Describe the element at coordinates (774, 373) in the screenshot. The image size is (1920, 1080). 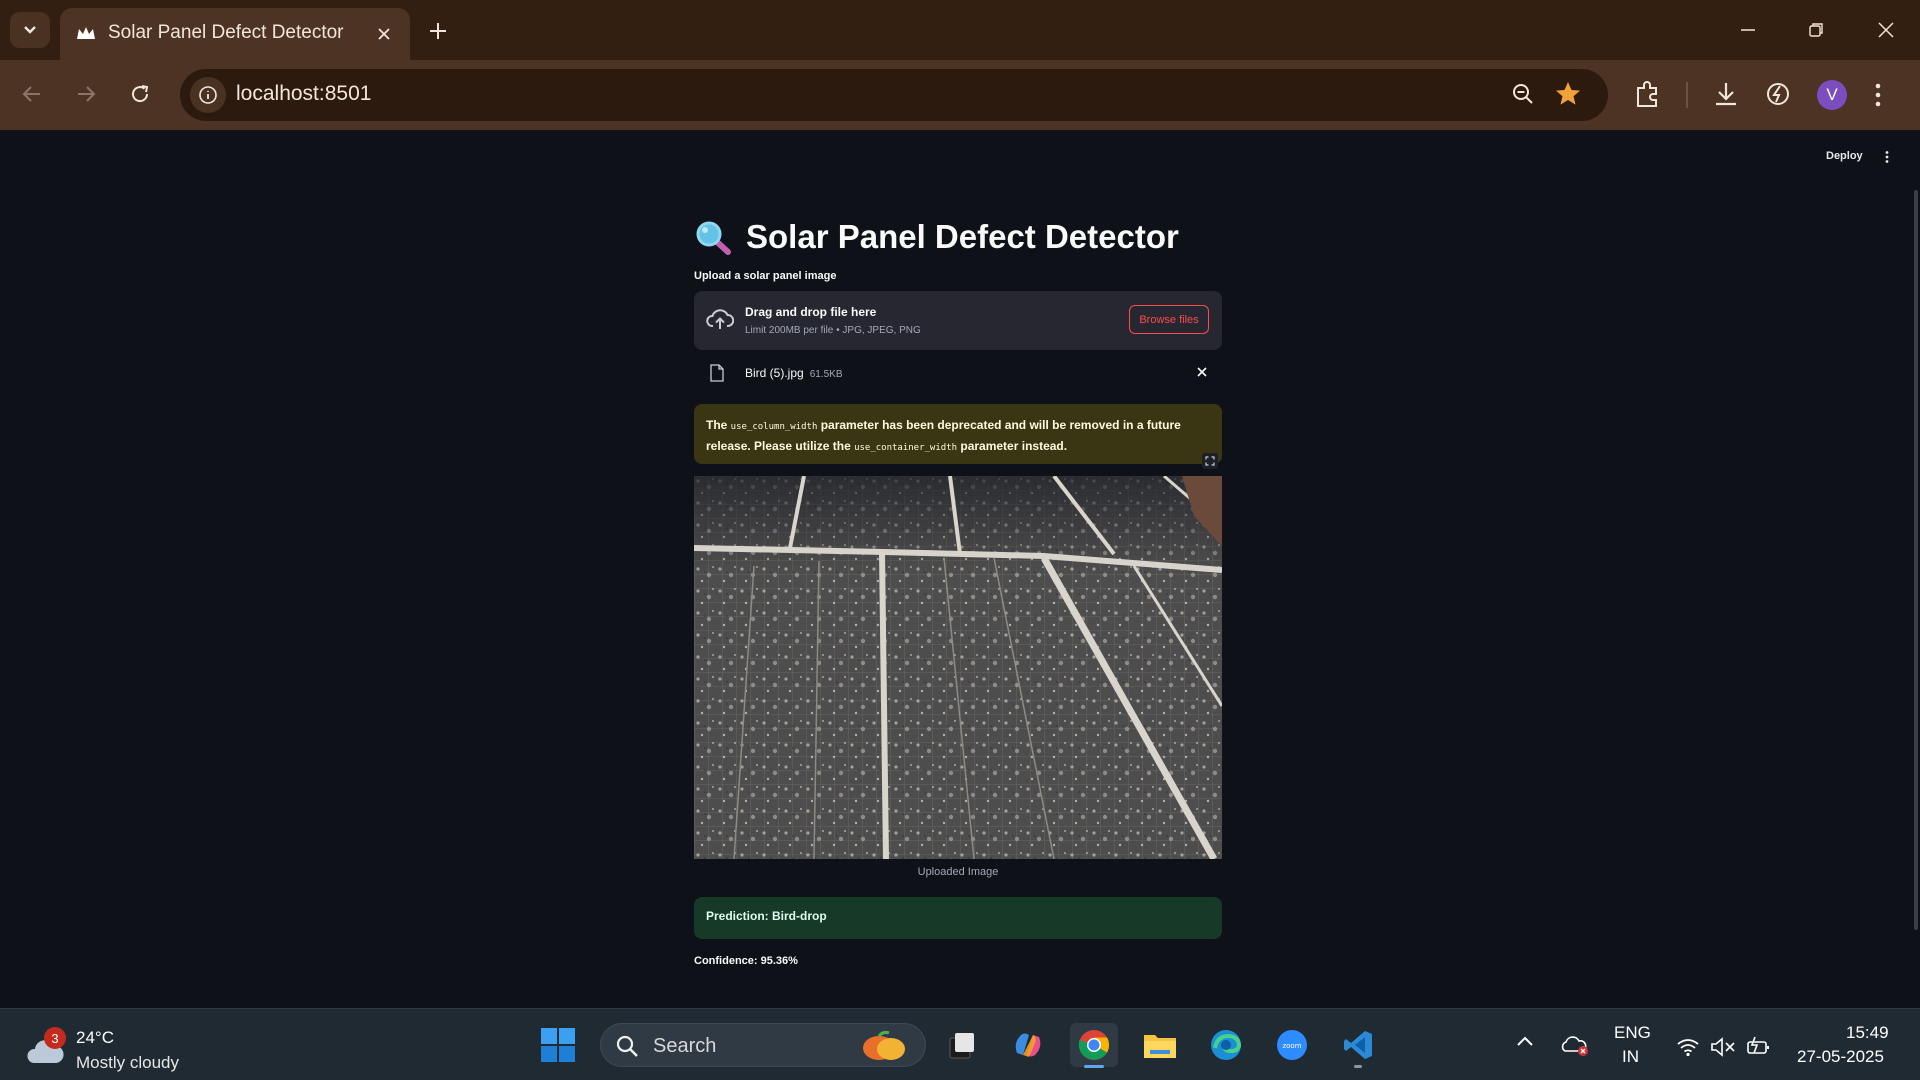
I see `file-name-text: Bird (5).jpg` at that location.